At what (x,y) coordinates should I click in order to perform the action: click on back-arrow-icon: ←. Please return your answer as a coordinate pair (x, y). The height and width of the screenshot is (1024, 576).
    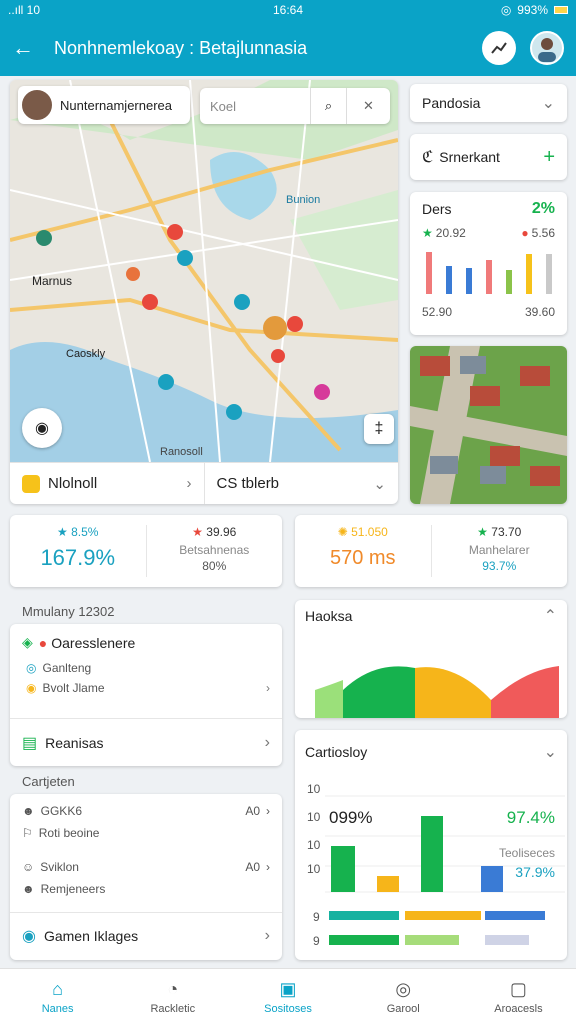
    Looking at the image, I should click on (23, 48).